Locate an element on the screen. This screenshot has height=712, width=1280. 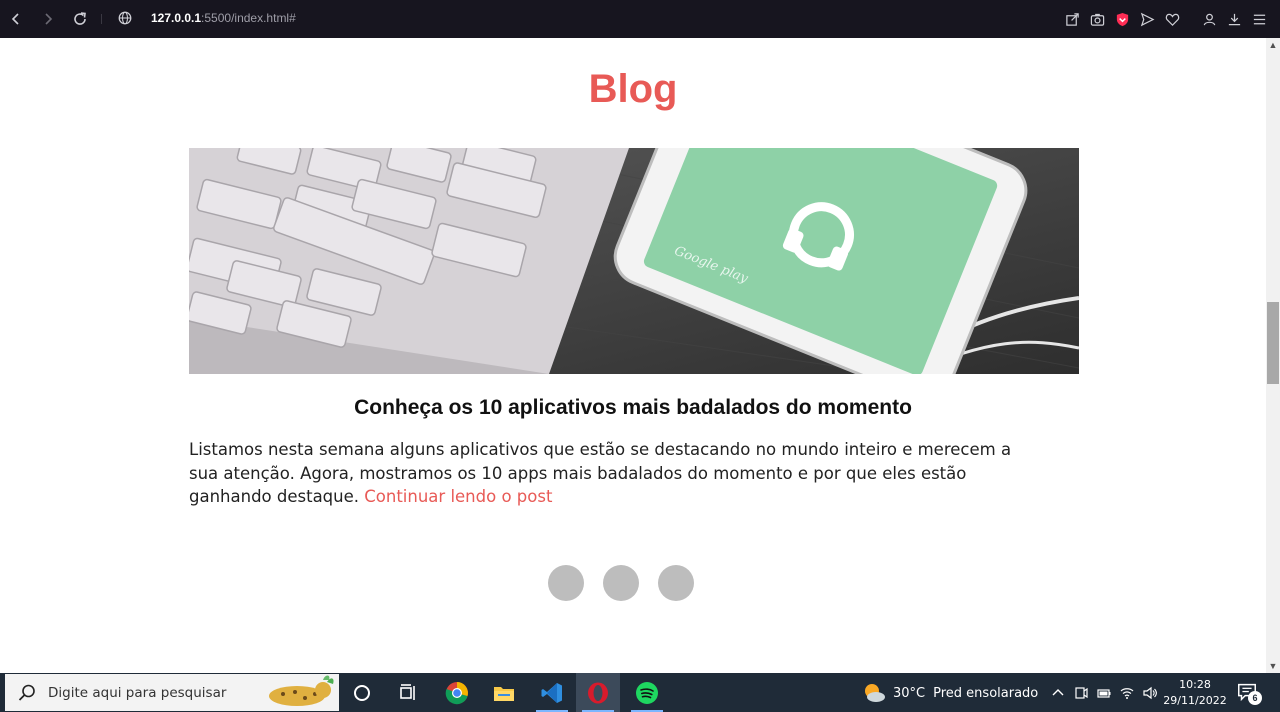
vscode-icon is located at coordinates (552, 692).